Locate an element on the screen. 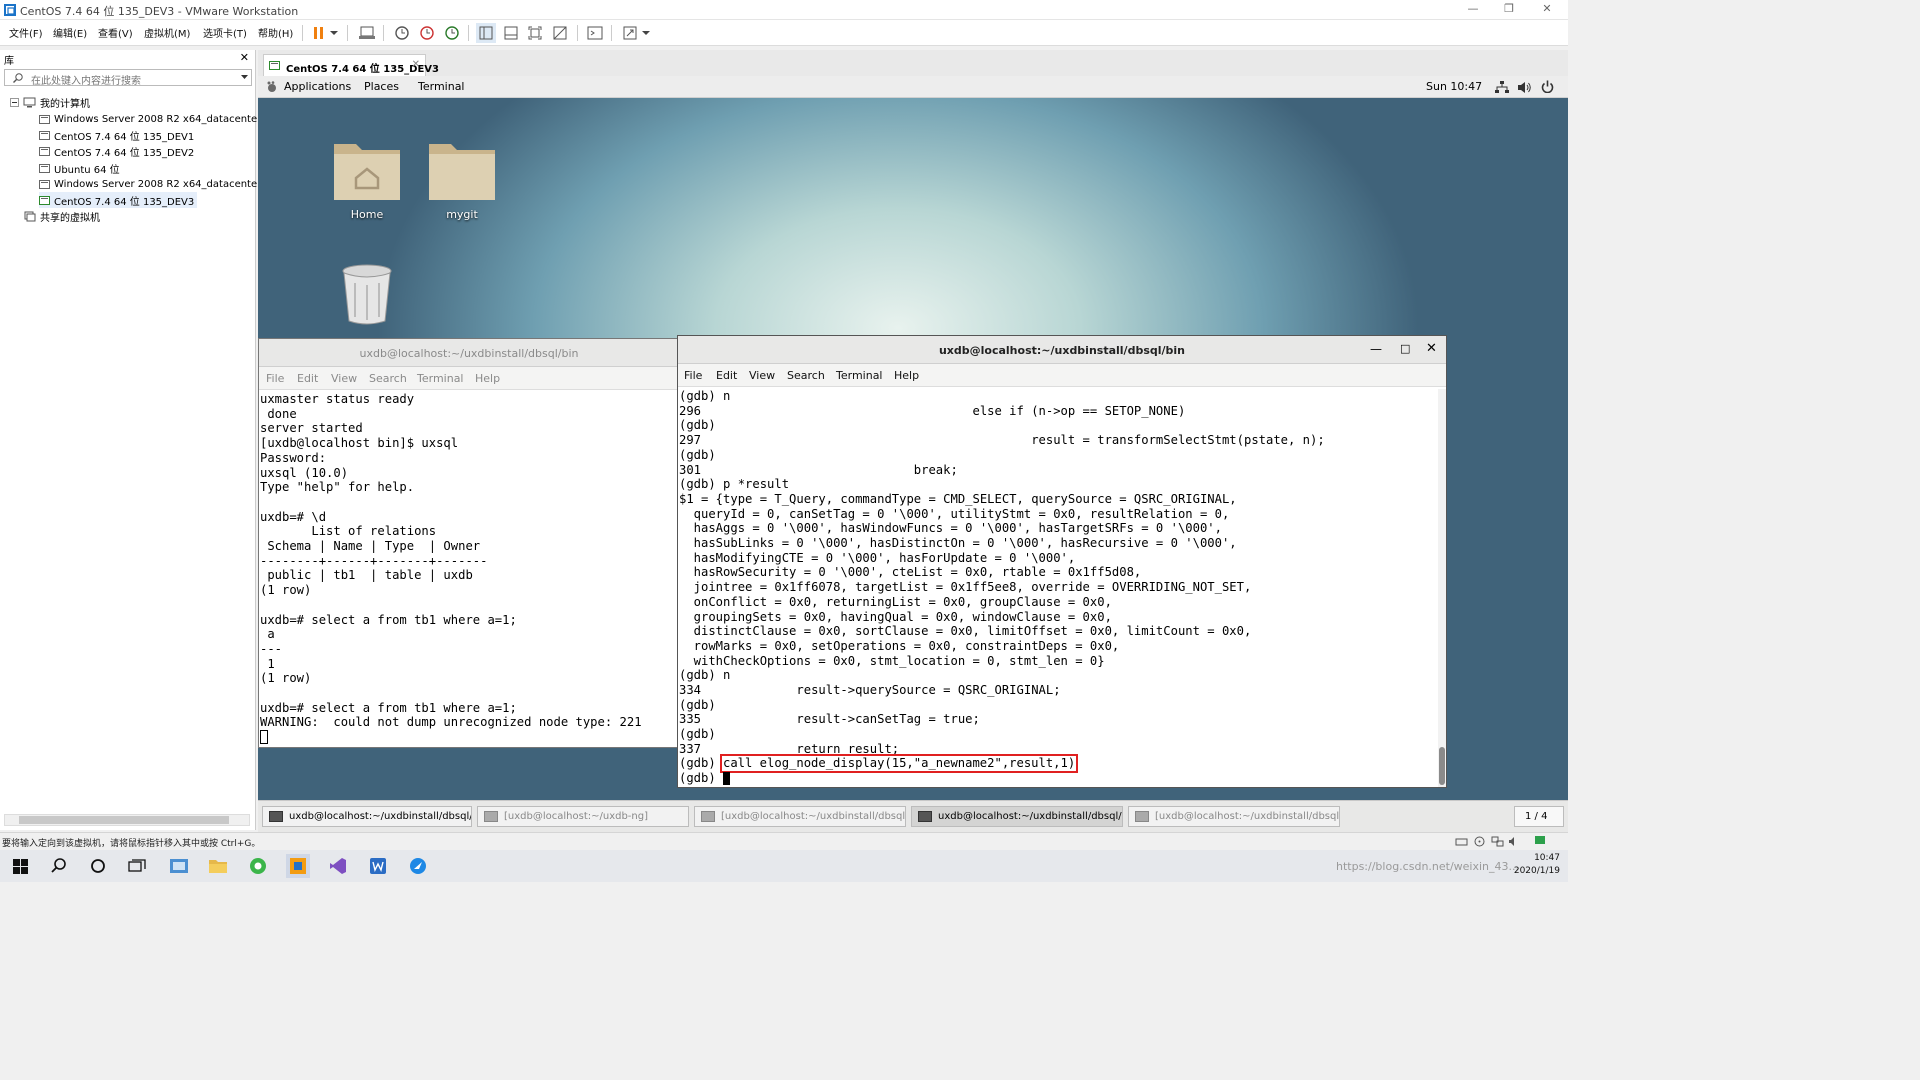 The height and width of the screenshot is (1080, 1920). pause-icon is located at coordinates (319, 33).